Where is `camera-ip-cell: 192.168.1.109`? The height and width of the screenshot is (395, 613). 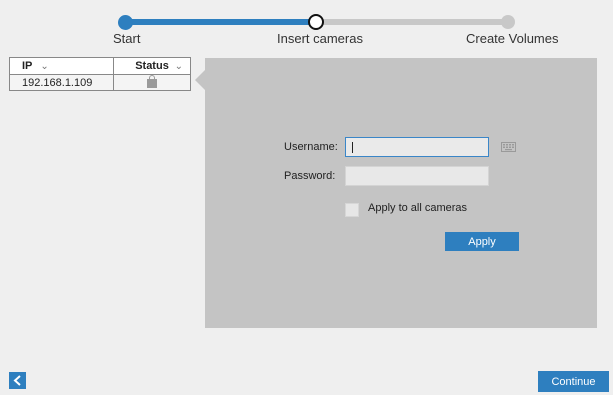
camera-ip-cell: 192.168.1.109 is located at coordinates (62, 82).